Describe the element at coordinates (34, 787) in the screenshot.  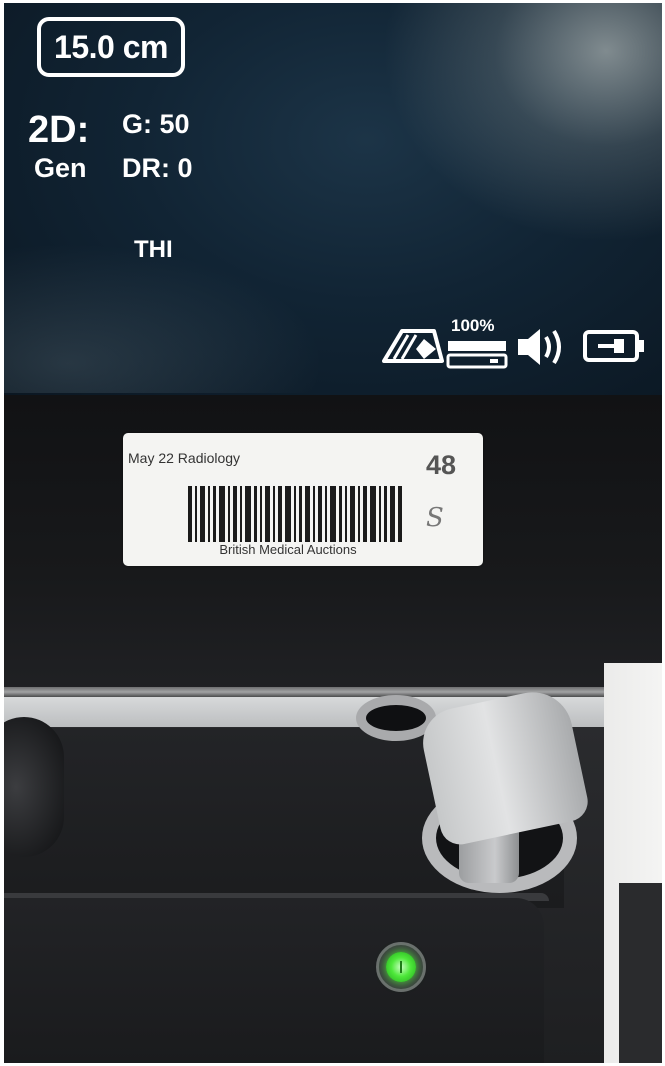
I see `cart-handle` at that location.